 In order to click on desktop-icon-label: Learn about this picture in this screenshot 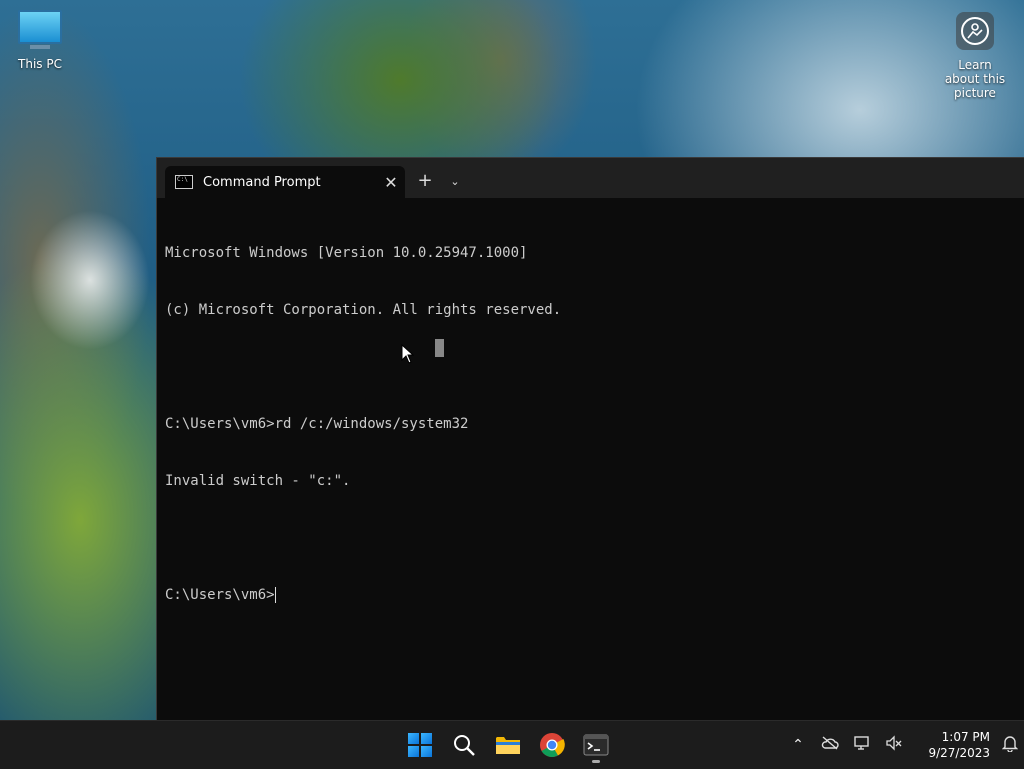, I will do `click(975, 79)`.